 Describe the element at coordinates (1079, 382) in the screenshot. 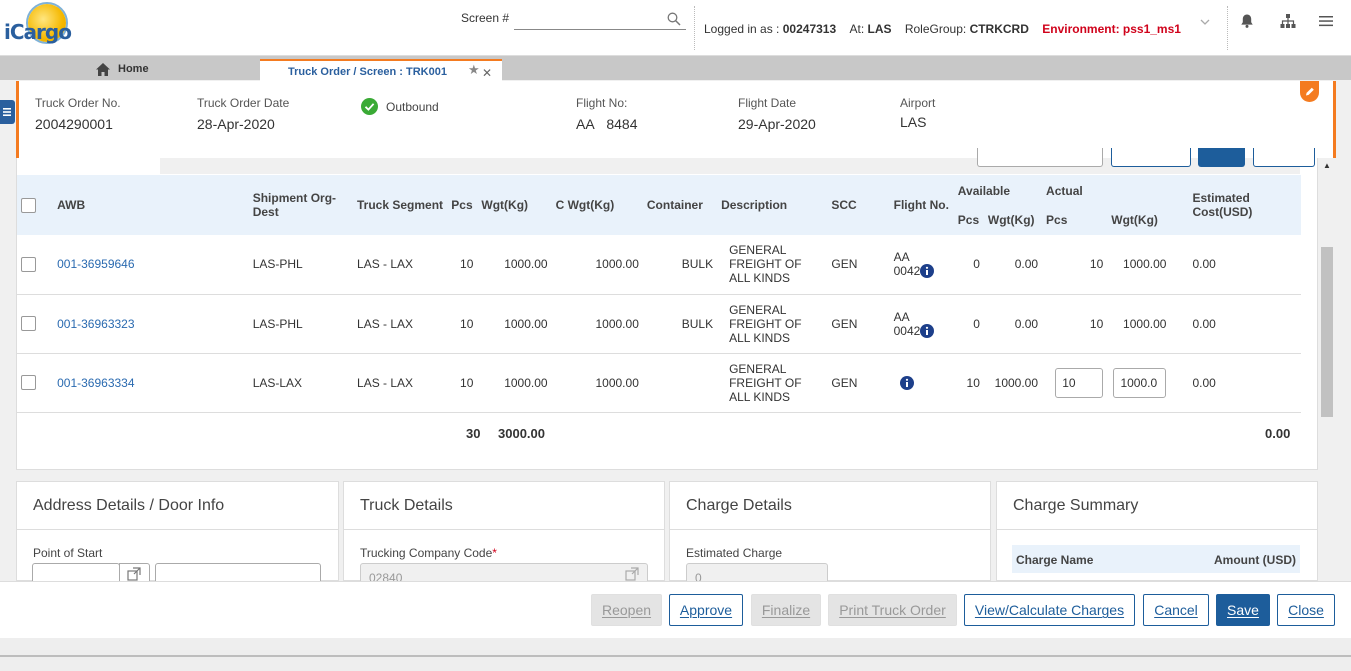

I see `actual-pcs-input` at that location.